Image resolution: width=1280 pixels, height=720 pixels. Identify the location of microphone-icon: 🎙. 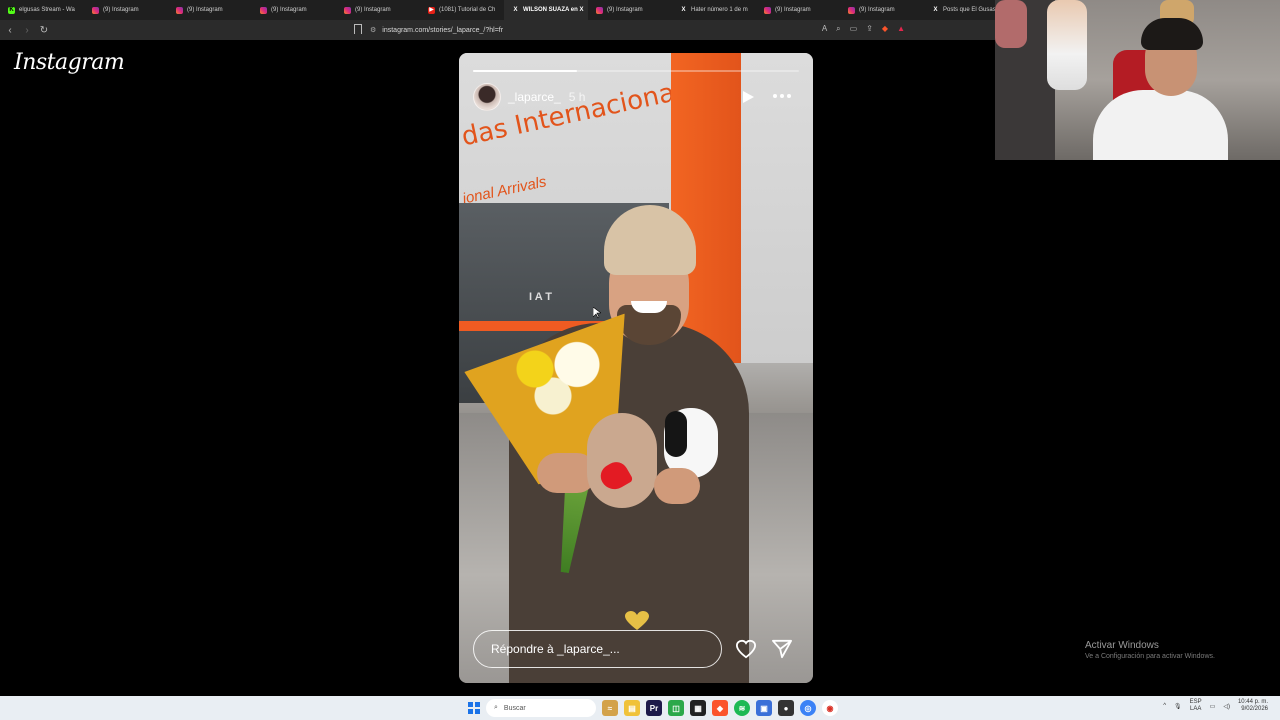
(1178, 706).